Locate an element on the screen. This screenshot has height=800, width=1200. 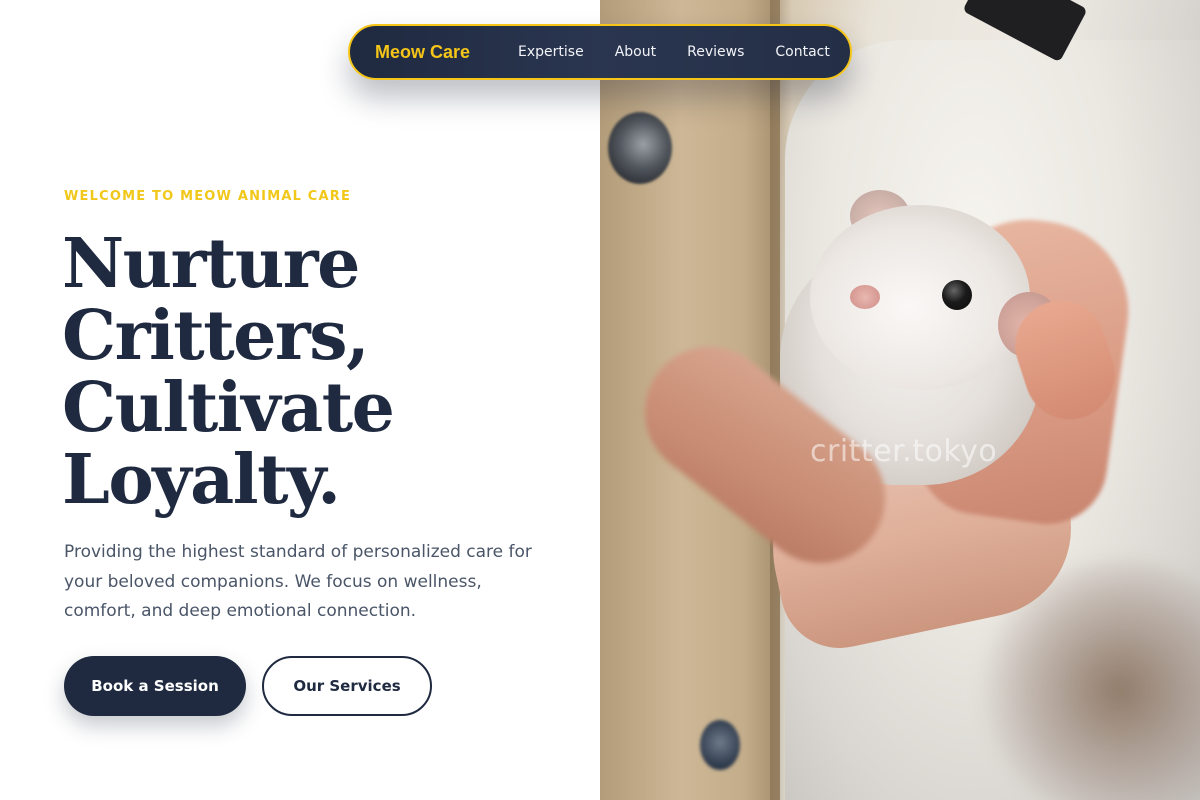
brand-logo: Meow Care is located at coordinates (422, 52).